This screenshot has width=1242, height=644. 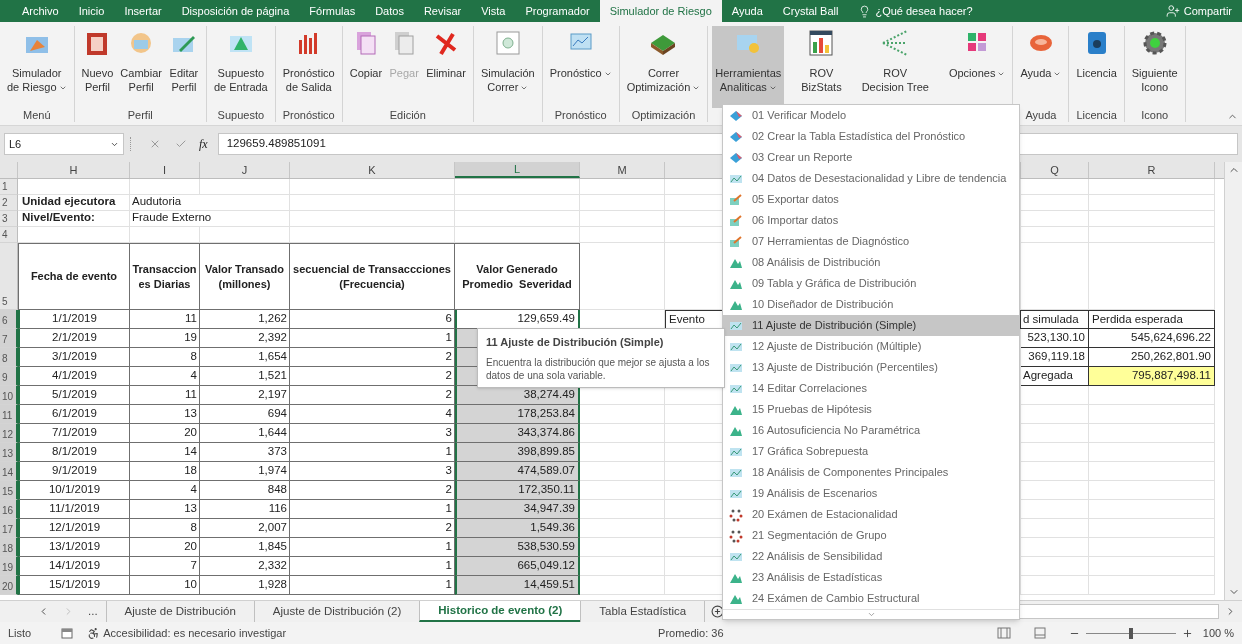 I want to click on table-cell: 6/1/2019, so click(x=74, y=414).